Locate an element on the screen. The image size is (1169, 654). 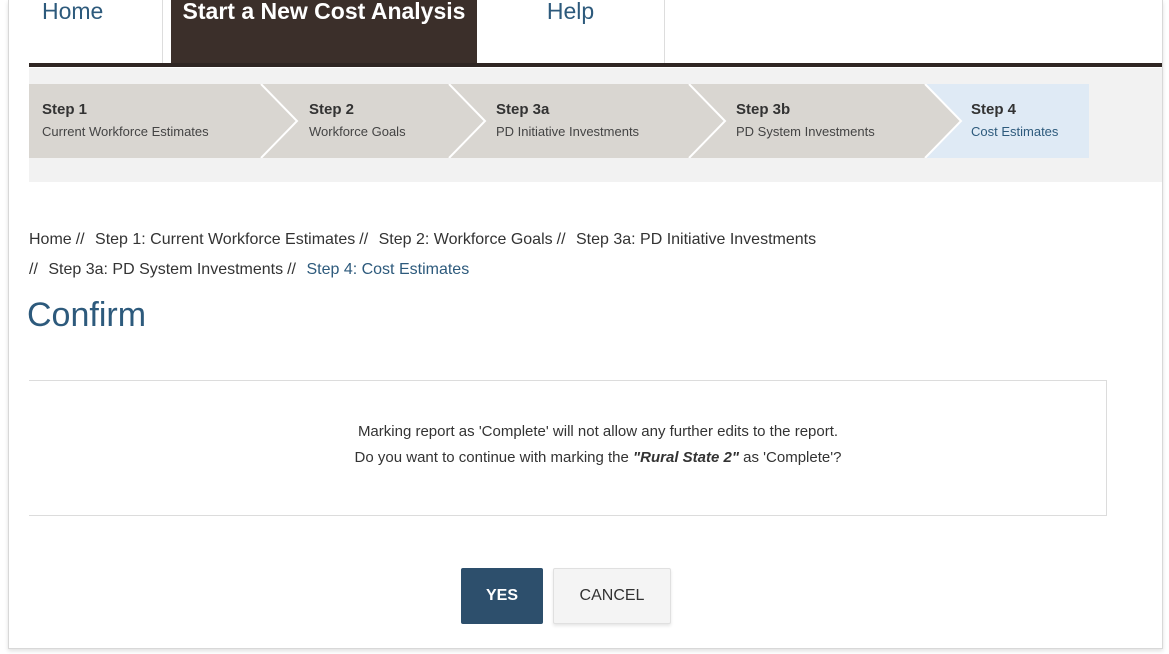
step-3a-number: Step 3a is located at coordinates (523, 109).